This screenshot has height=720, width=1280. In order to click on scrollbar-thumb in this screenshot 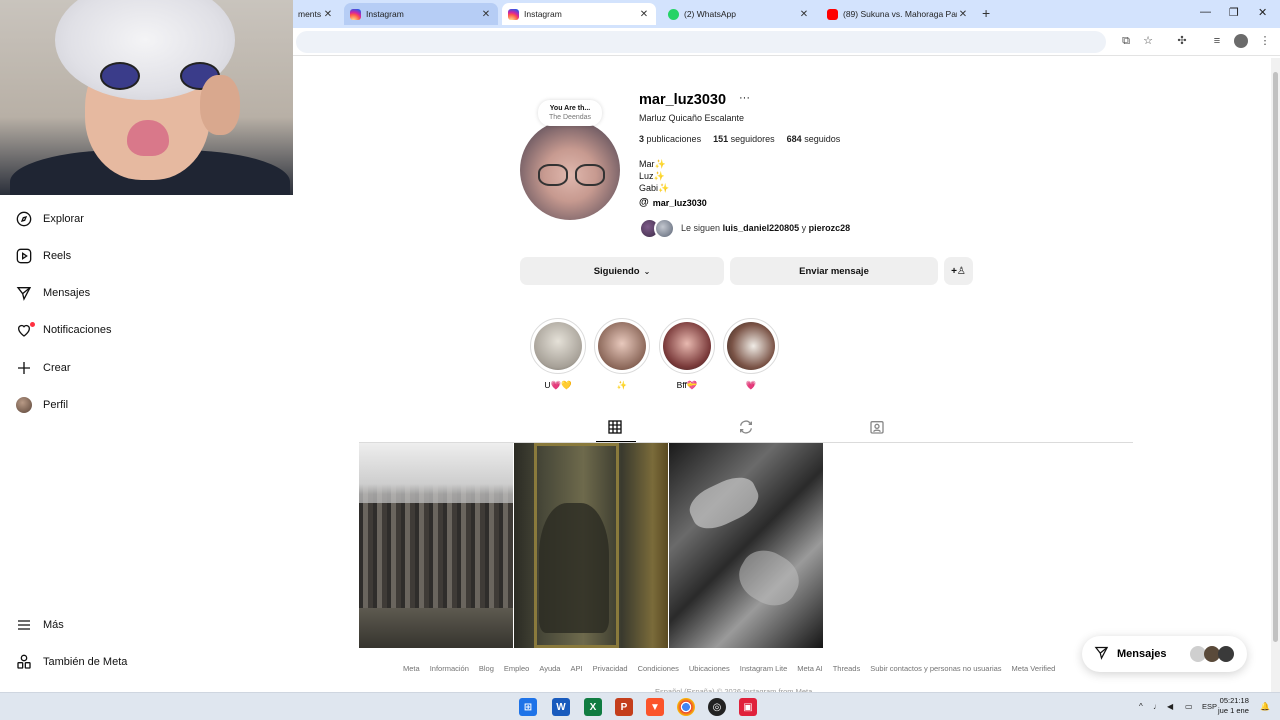, I will do `click(1275, 357)`.